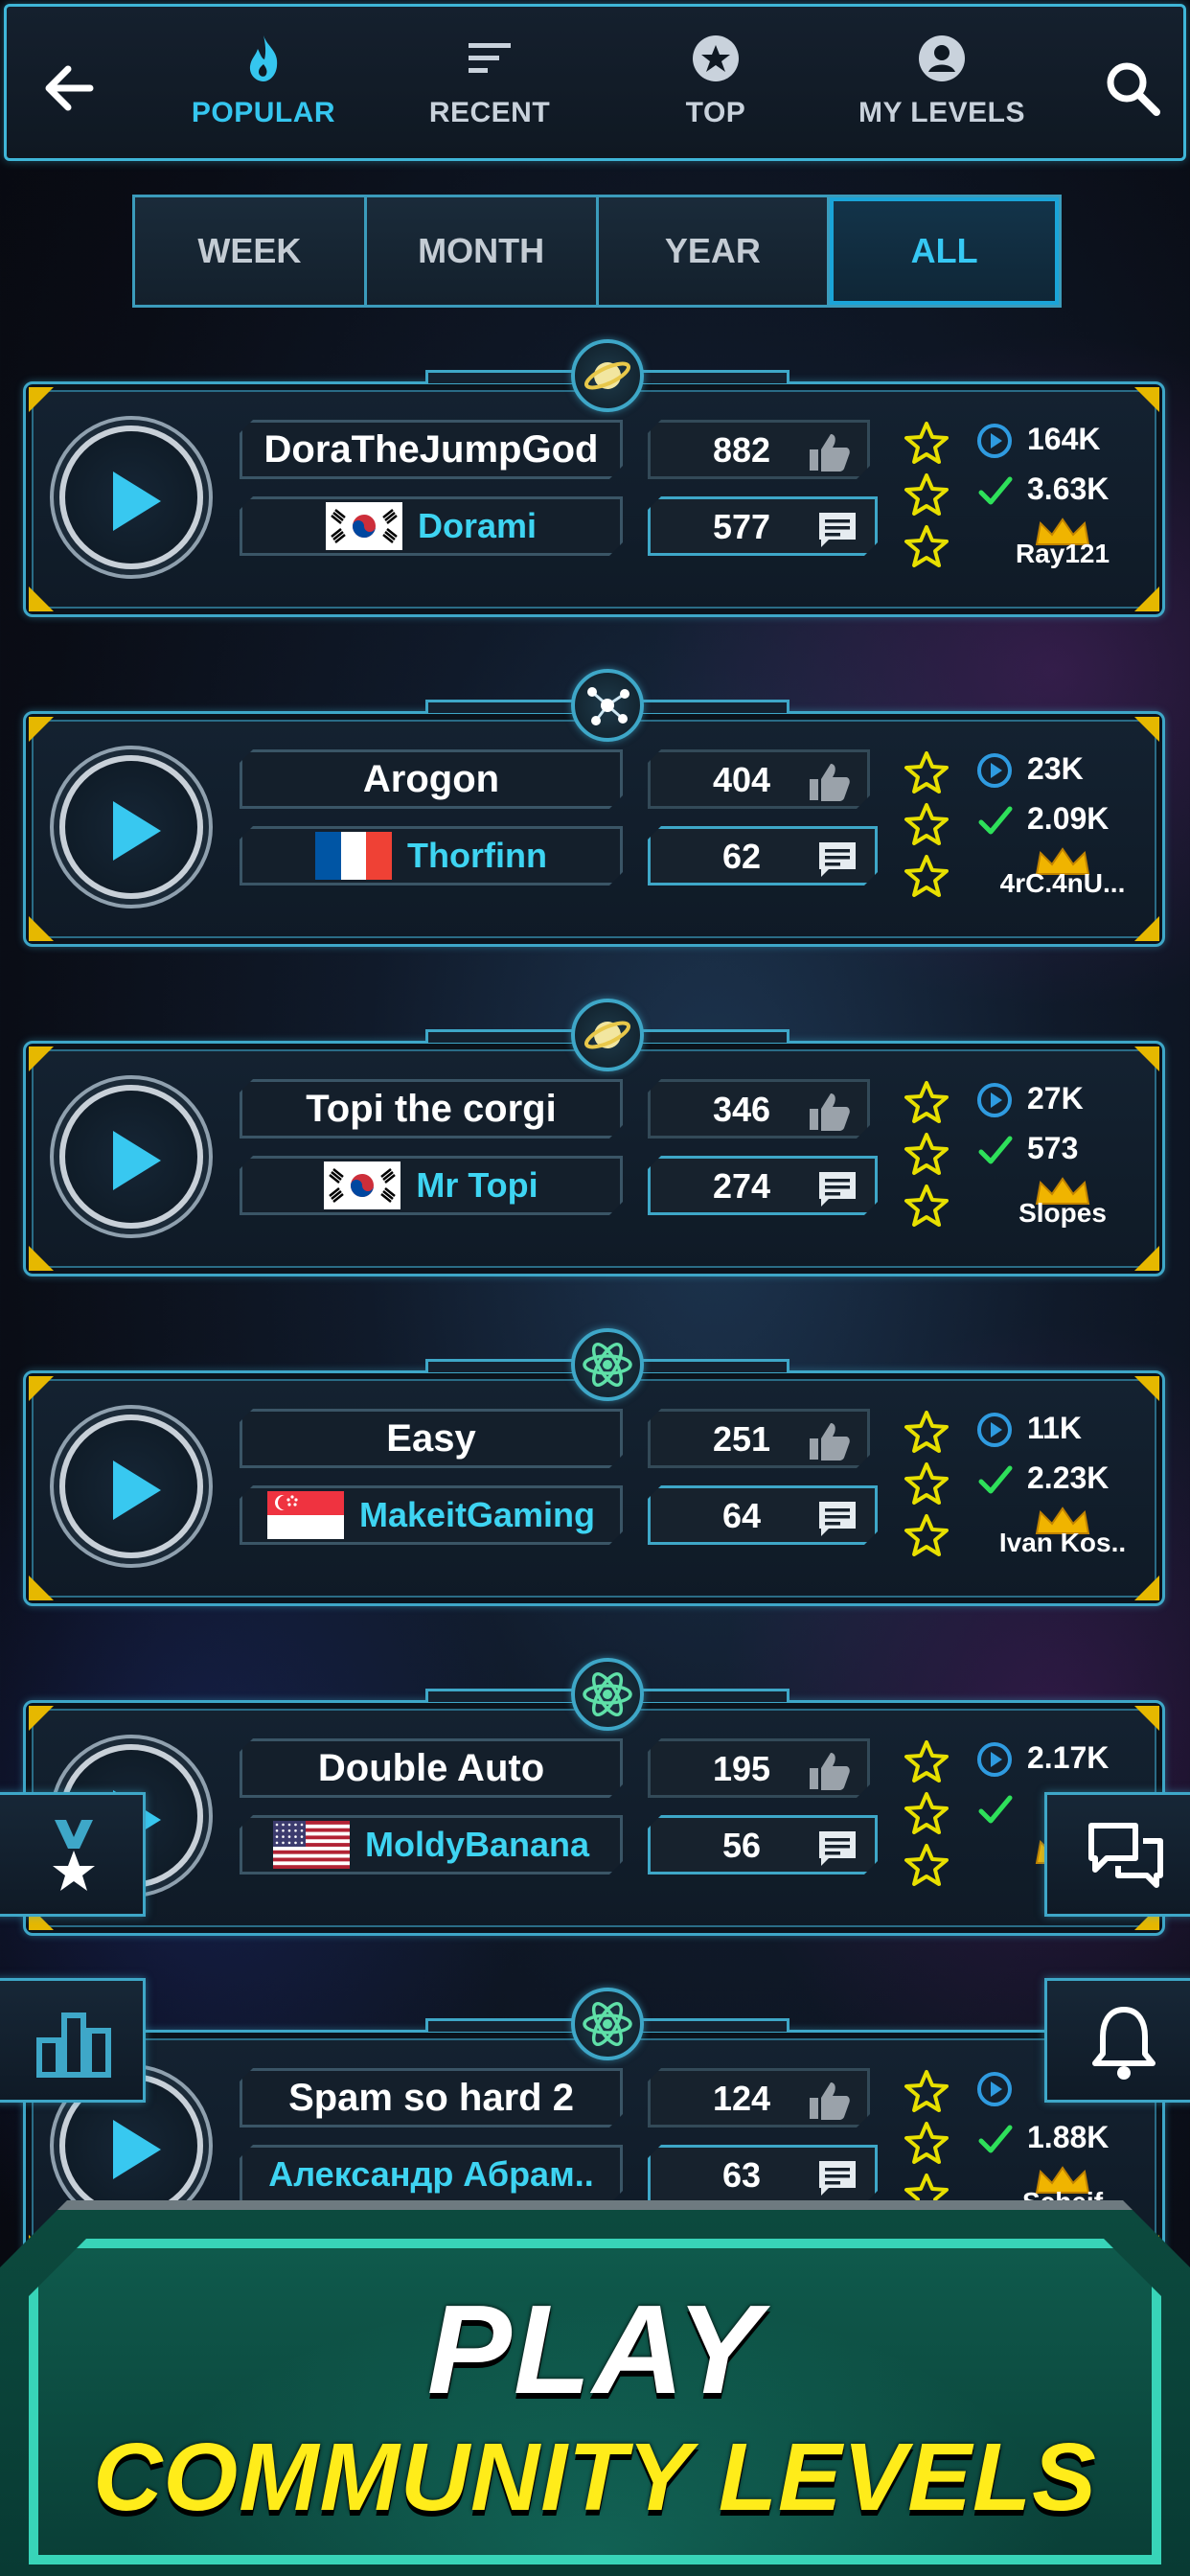  What do you see at coordinates (1117, 2041) in the screenshot?
I see `notifications-button` at bounding box center [1117, 2041].